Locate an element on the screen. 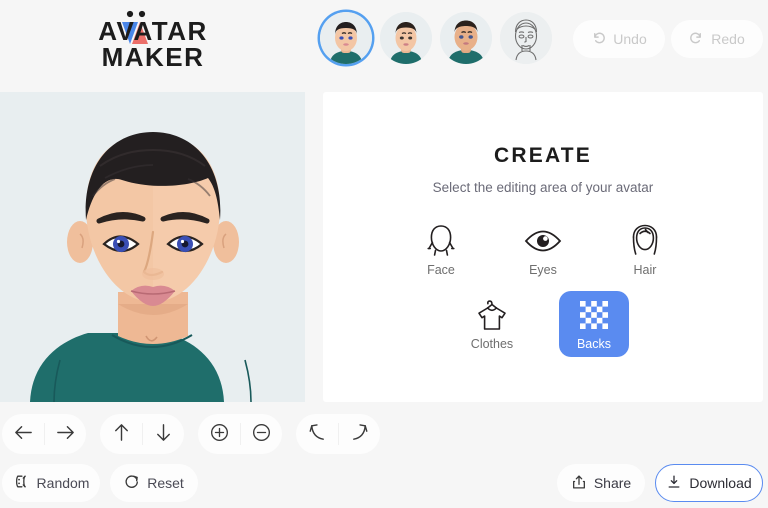  arrow-left-icon is located at coordinates (23, 434).